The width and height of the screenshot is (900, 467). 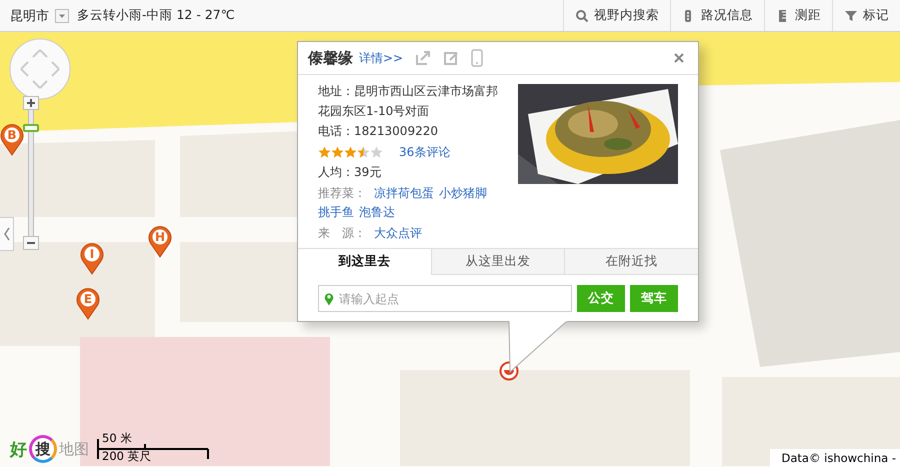 I want to click on collapse-tab, so click(x=7, y=234).